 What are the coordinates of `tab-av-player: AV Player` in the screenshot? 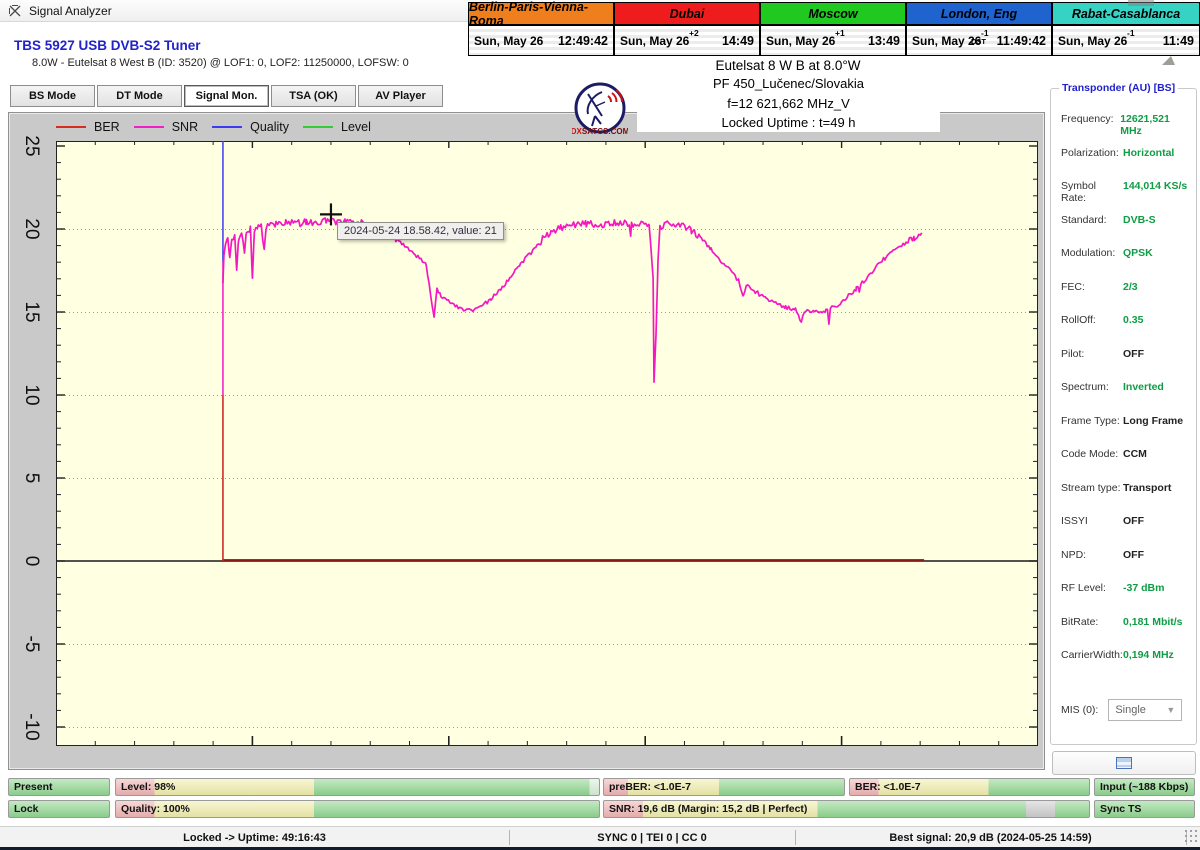 It's located at (400, 96).